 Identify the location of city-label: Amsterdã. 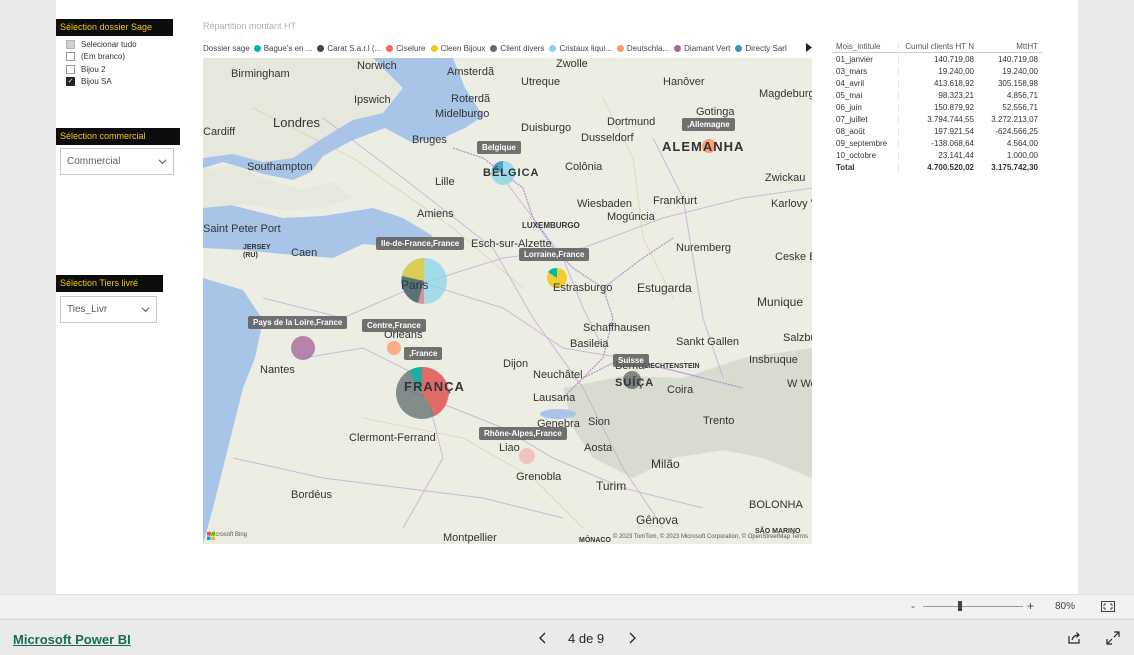
(471, 72).